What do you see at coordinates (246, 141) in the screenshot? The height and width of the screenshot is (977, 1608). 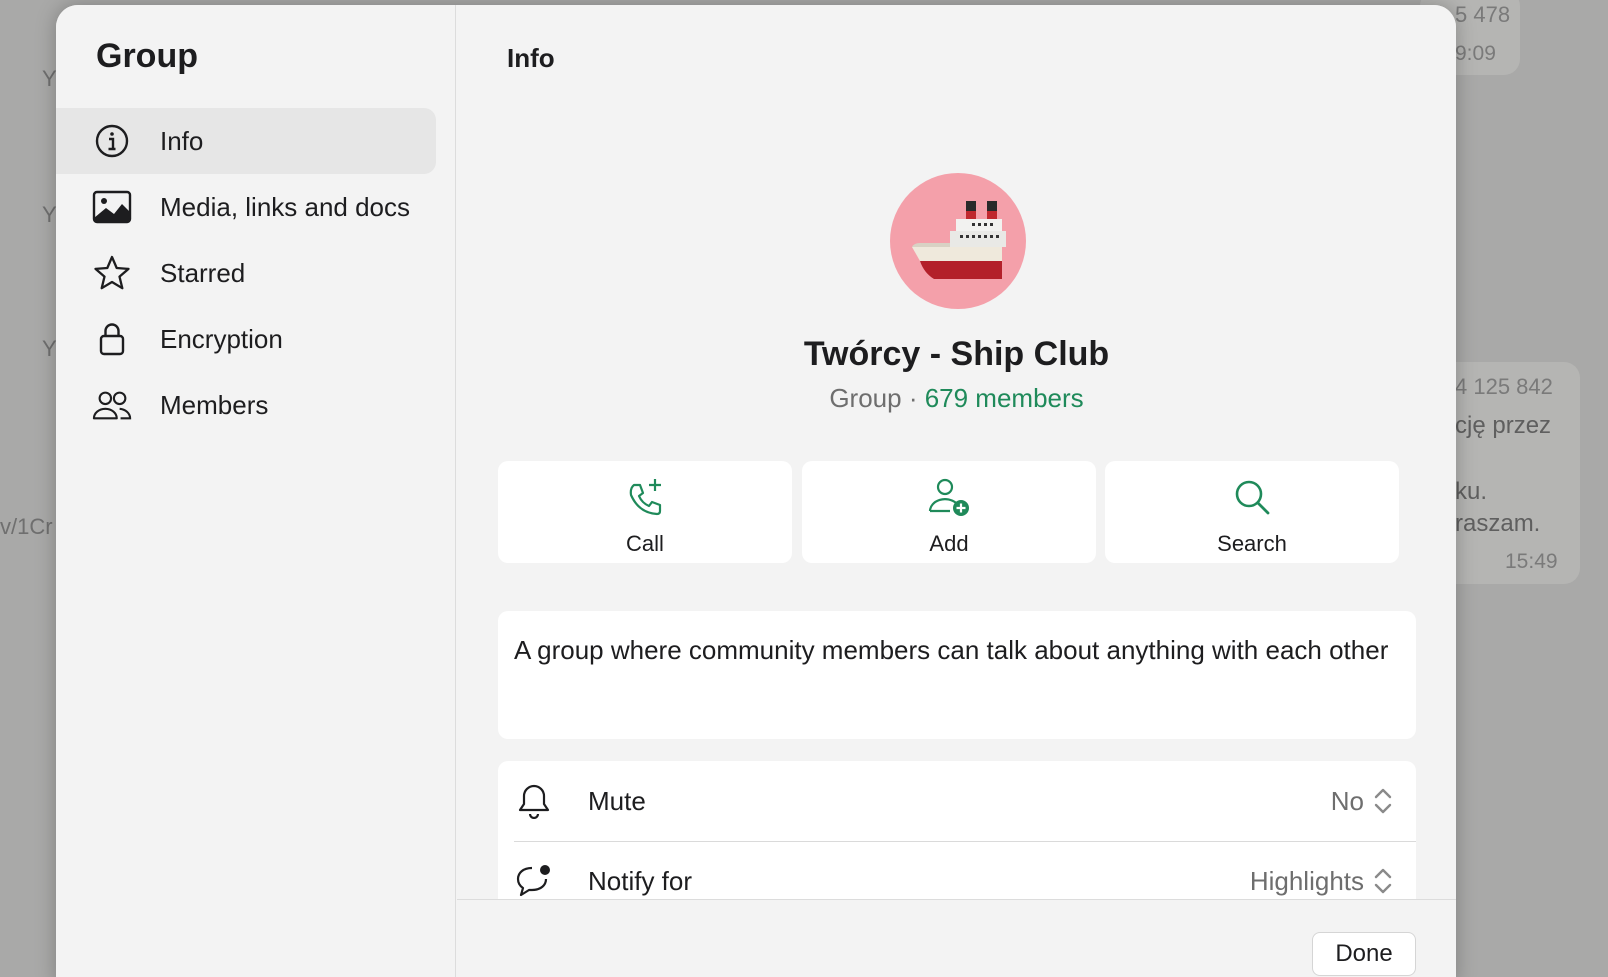 I see `sidebar-item-info: Info` at bounding box center [246, 141].